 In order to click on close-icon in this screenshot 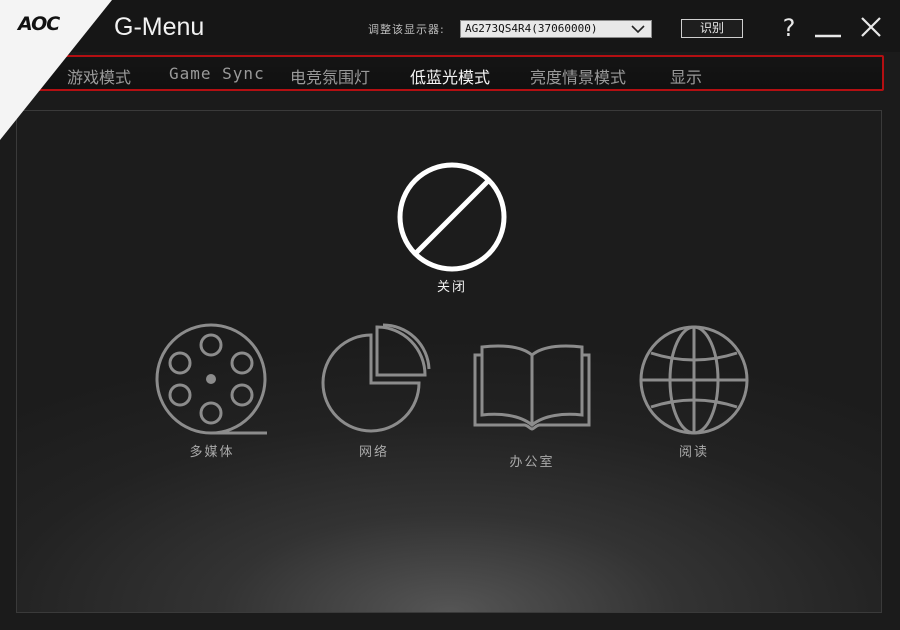, I will do `click(871, 27)`.